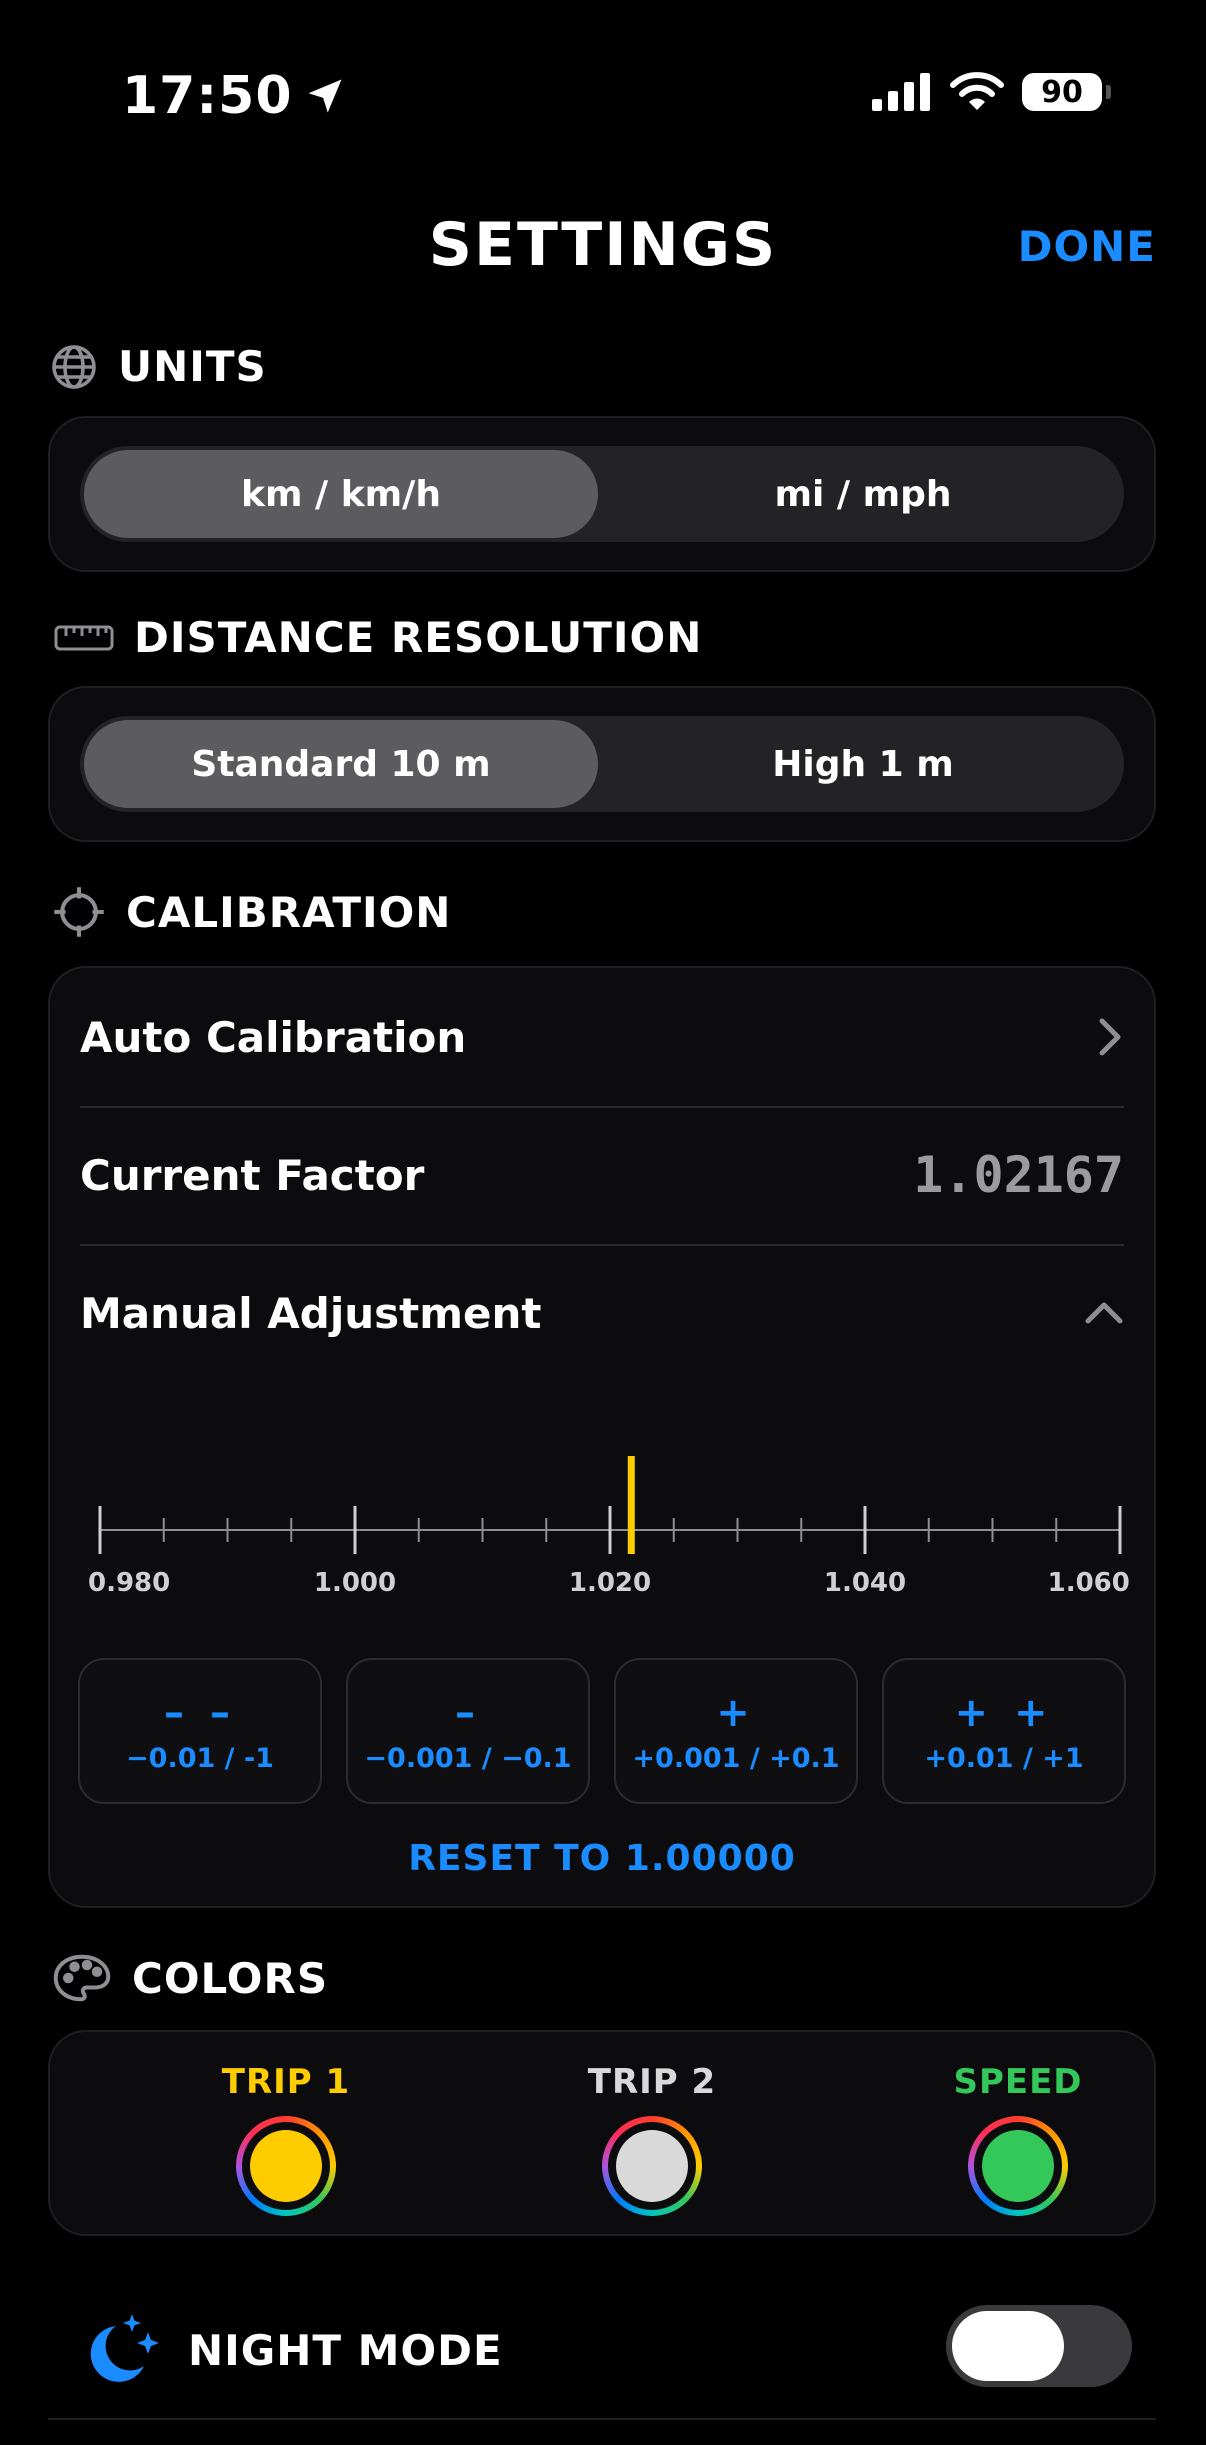  I want to click on current-factor-label: Current Factor, so click(252, 1175).